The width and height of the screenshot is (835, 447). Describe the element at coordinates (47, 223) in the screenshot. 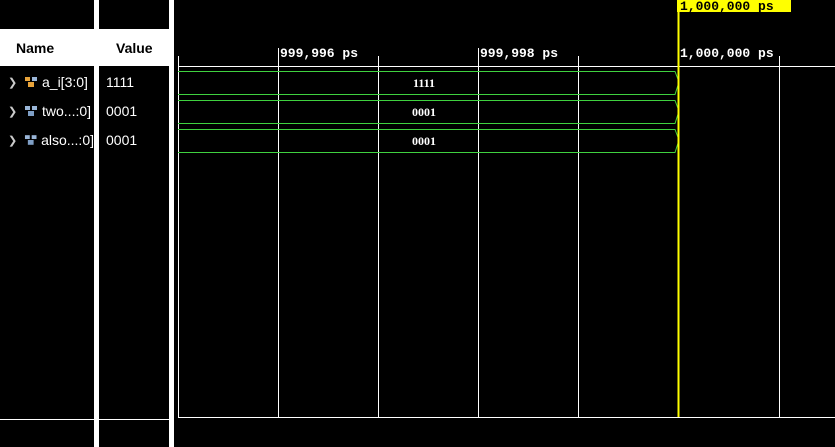

I see `names-panel` at that location.